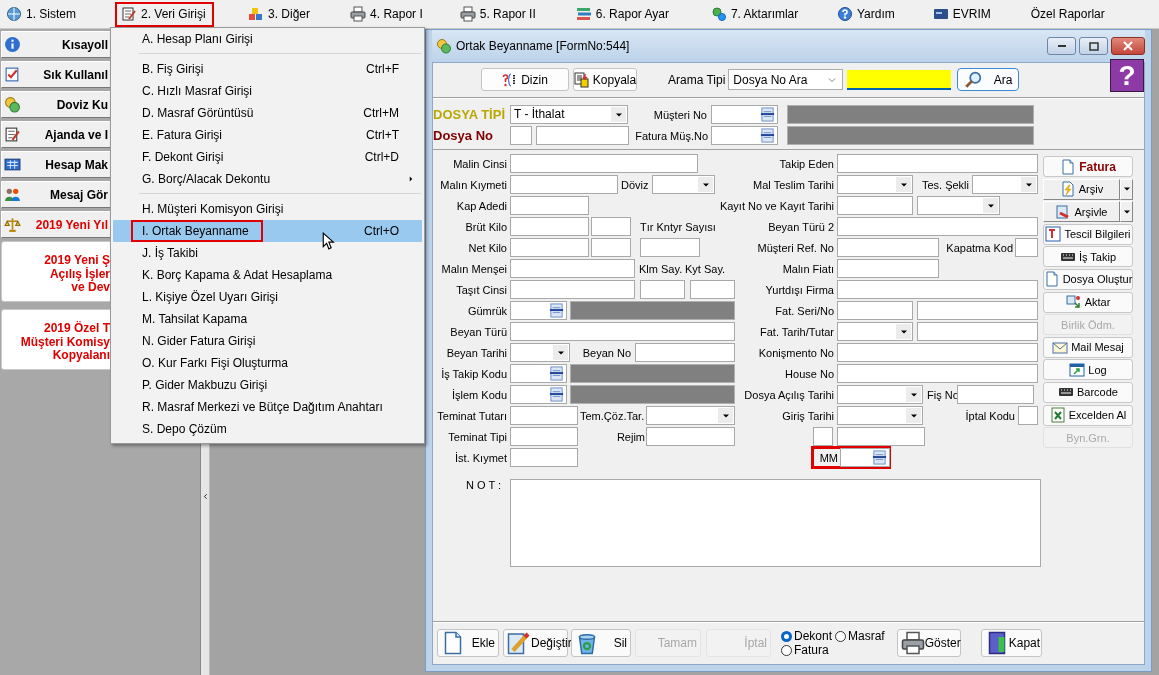  I want to click on field-label: Malın Kıymeti, so click(473, 184).